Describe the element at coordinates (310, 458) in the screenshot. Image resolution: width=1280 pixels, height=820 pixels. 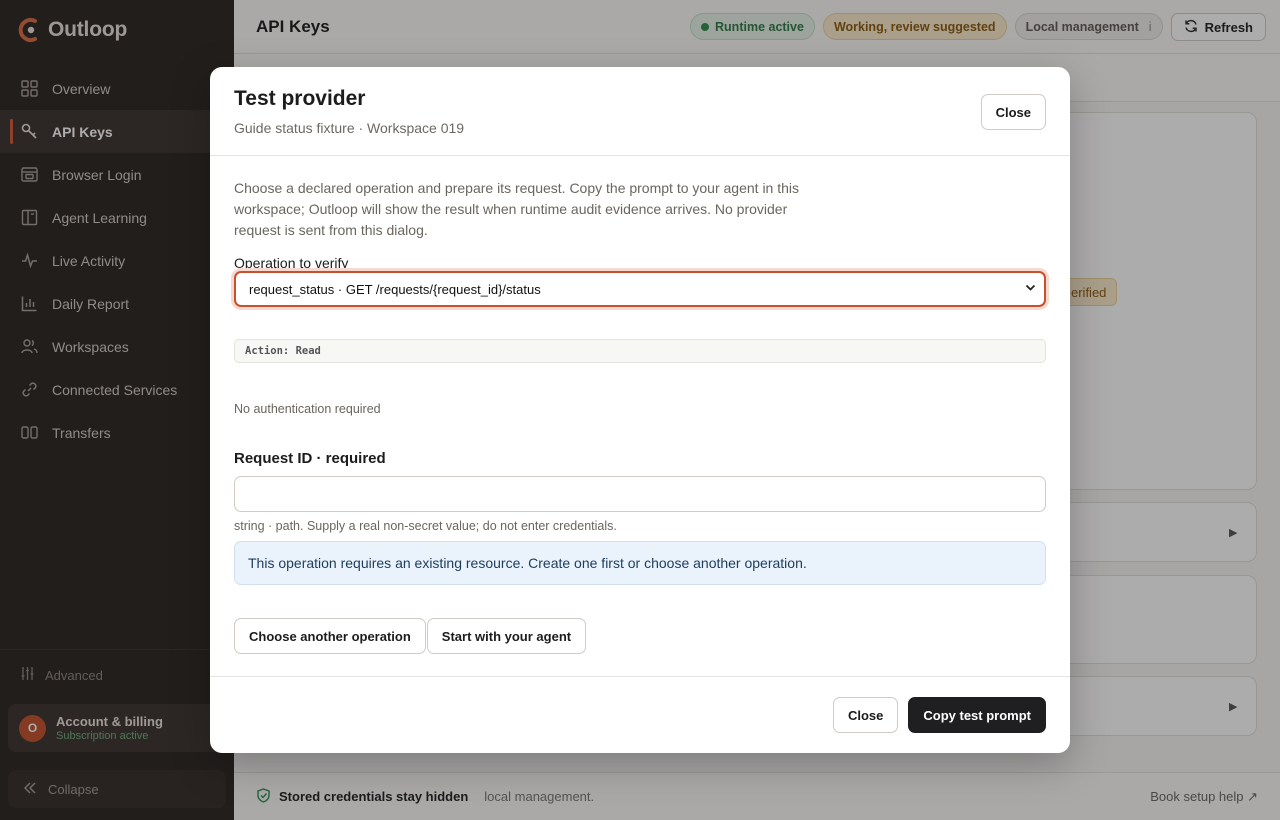
I see `request-id-label: Request ID · required` at that location.